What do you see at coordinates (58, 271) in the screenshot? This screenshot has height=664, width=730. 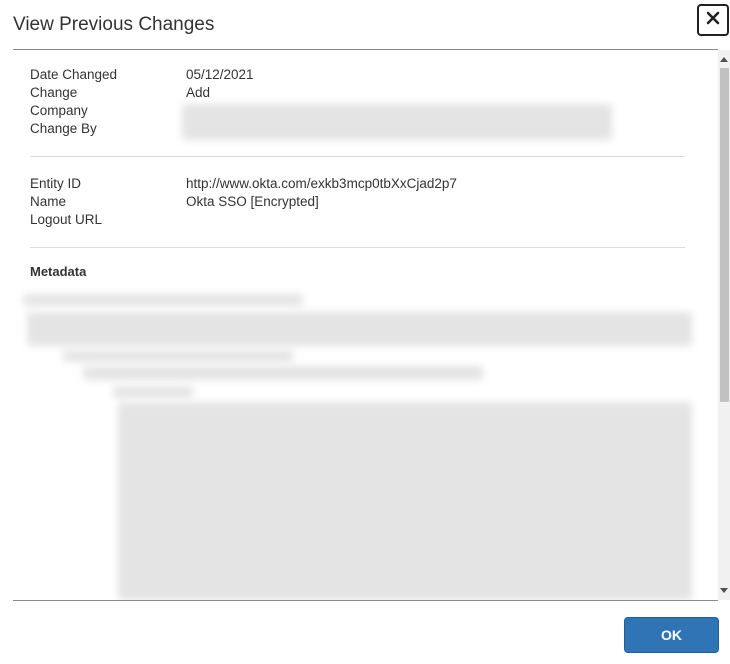 I see `metadata-heading: Metadata` at bounding box center [58, 271].